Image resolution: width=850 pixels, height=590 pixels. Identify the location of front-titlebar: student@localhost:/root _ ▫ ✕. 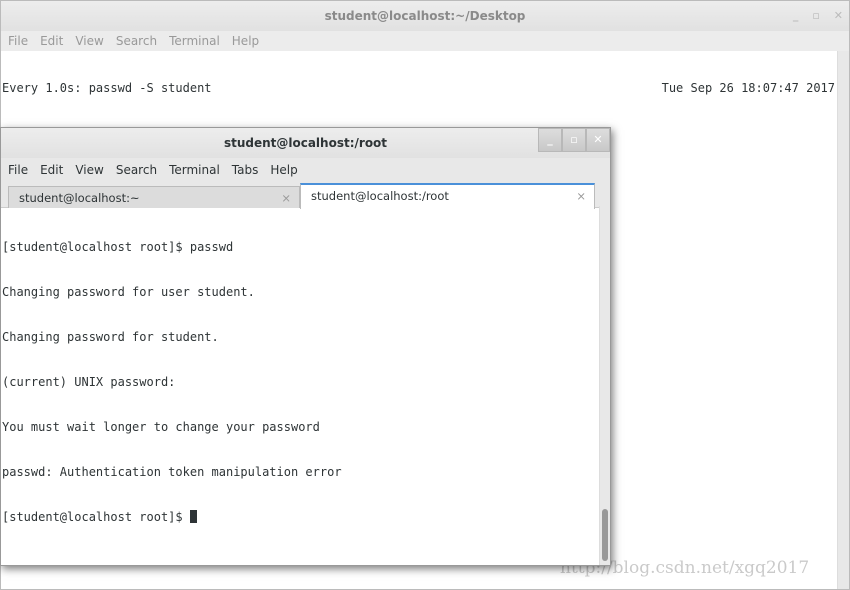
(305, 143).